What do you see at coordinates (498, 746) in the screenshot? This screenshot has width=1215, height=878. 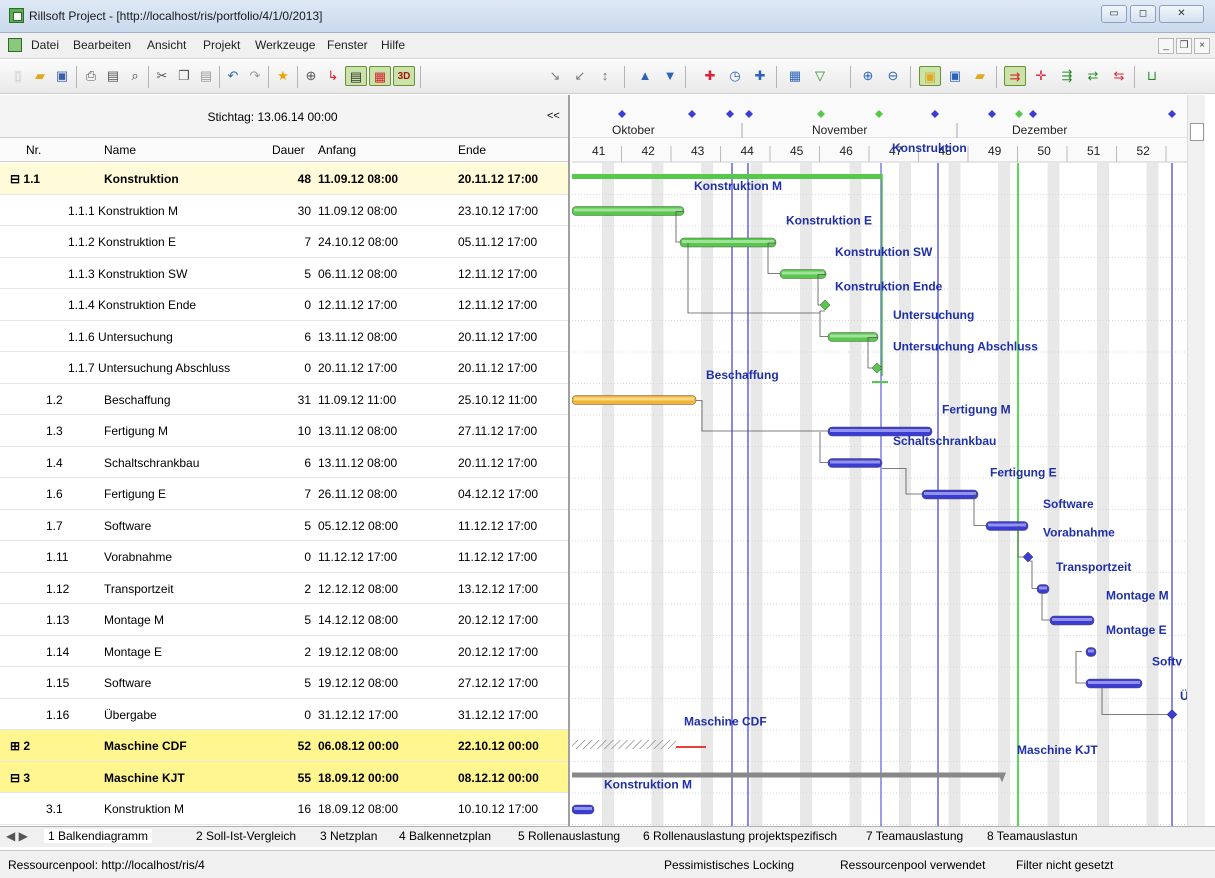 I see `cell-ende: 22.10.12 00:00` at bounding box center [498, 746].